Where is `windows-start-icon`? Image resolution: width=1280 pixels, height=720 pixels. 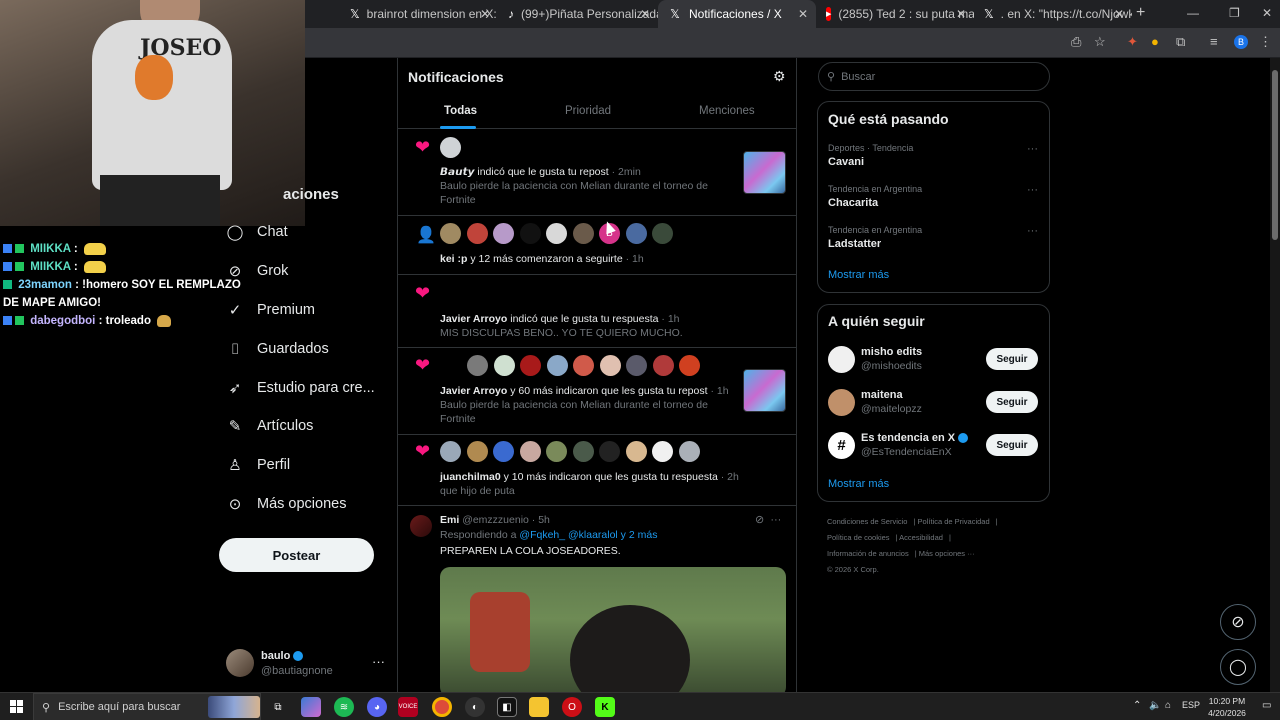
windows-start-icon is located at coordinates (16, 706).